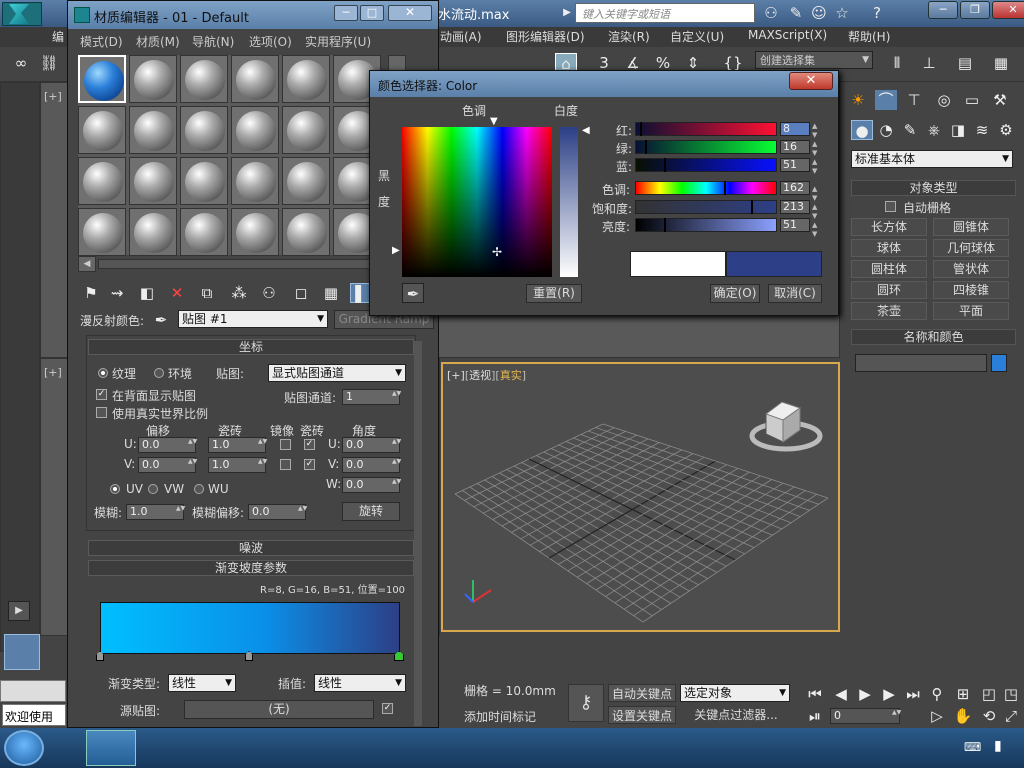 The width and height of the screenshot is (1024, 768). Describe the element at coordinates (752, 207) in the screenshot. I see `saturation-slider-tick` at that location.